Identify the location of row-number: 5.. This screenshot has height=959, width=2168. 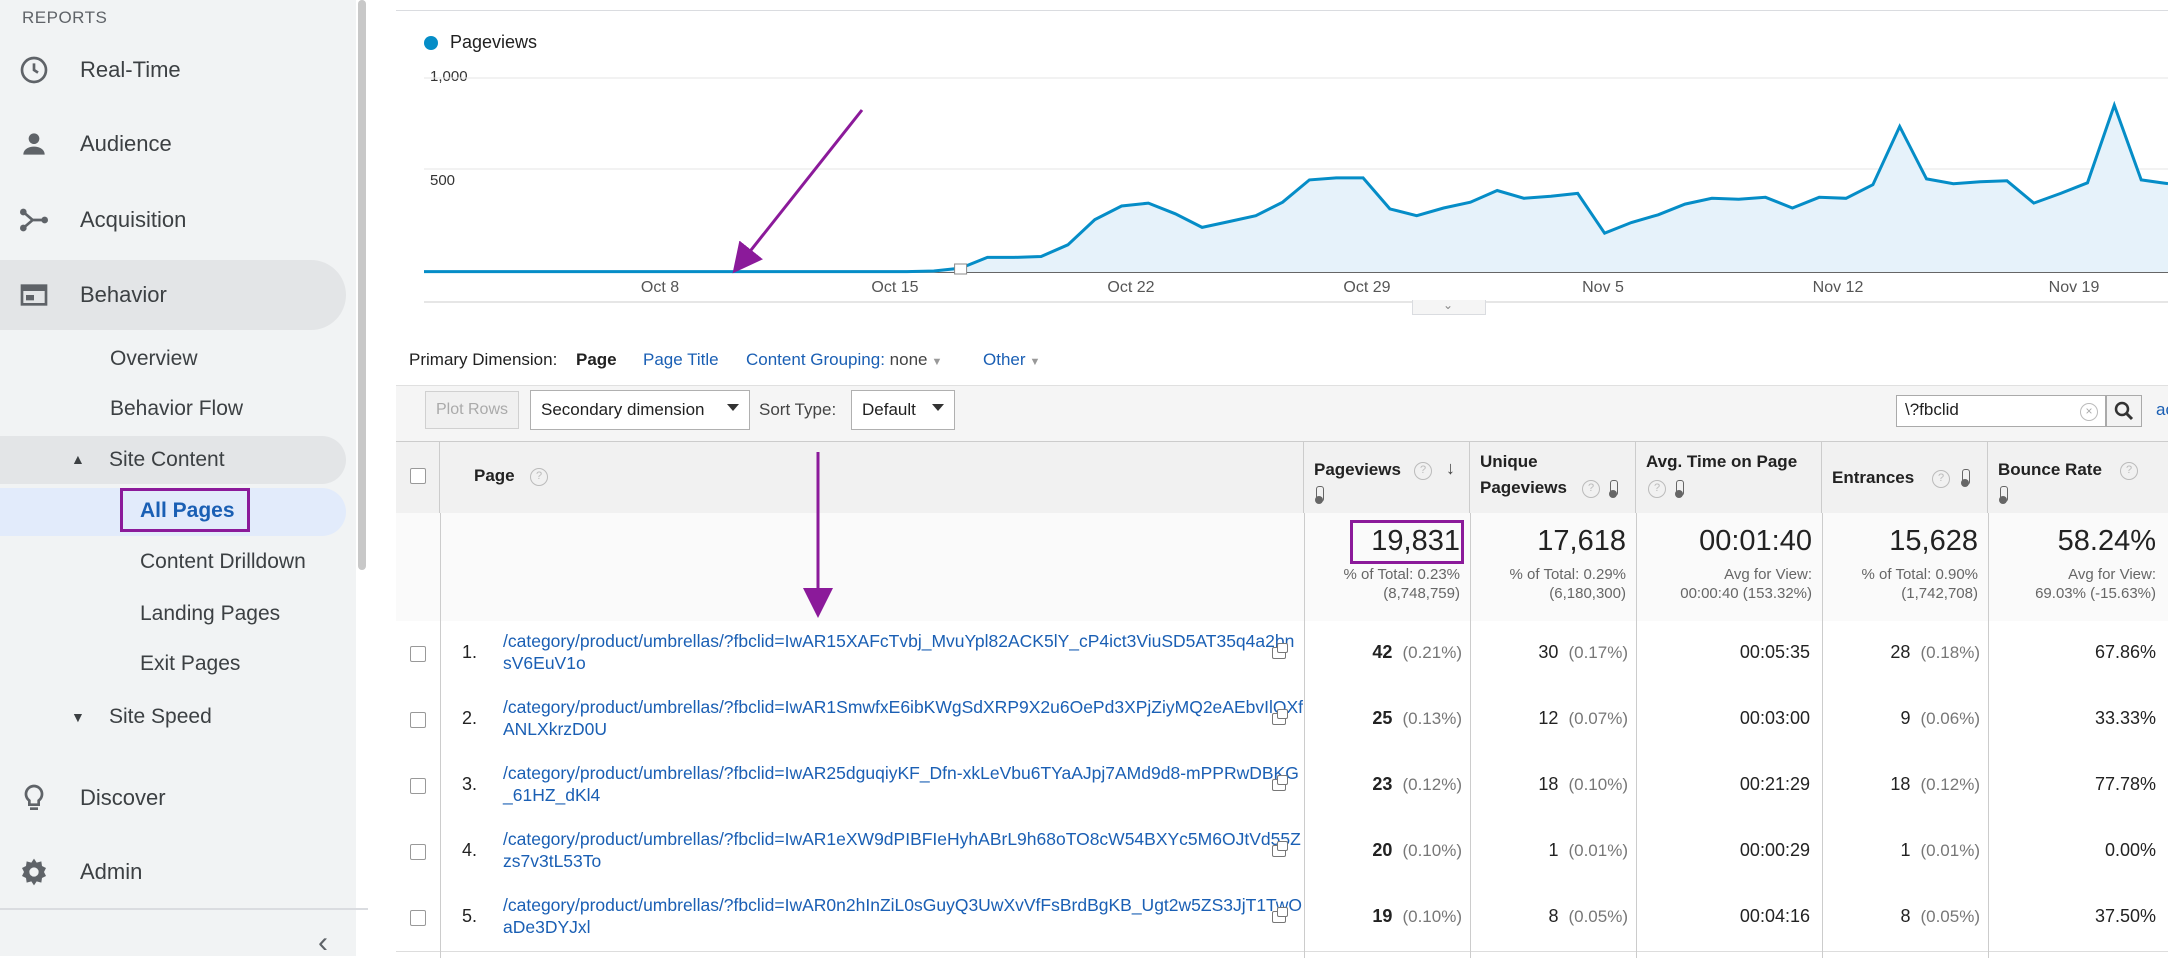
(470, 916).